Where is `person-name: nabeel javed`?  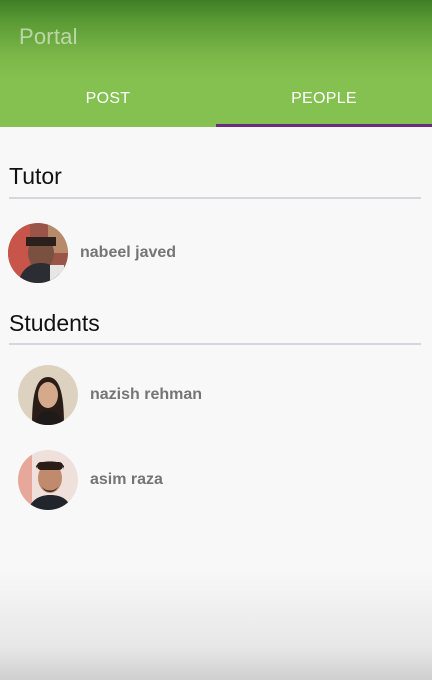
person-name: nabeel javed is located at coordinates (128, 252).